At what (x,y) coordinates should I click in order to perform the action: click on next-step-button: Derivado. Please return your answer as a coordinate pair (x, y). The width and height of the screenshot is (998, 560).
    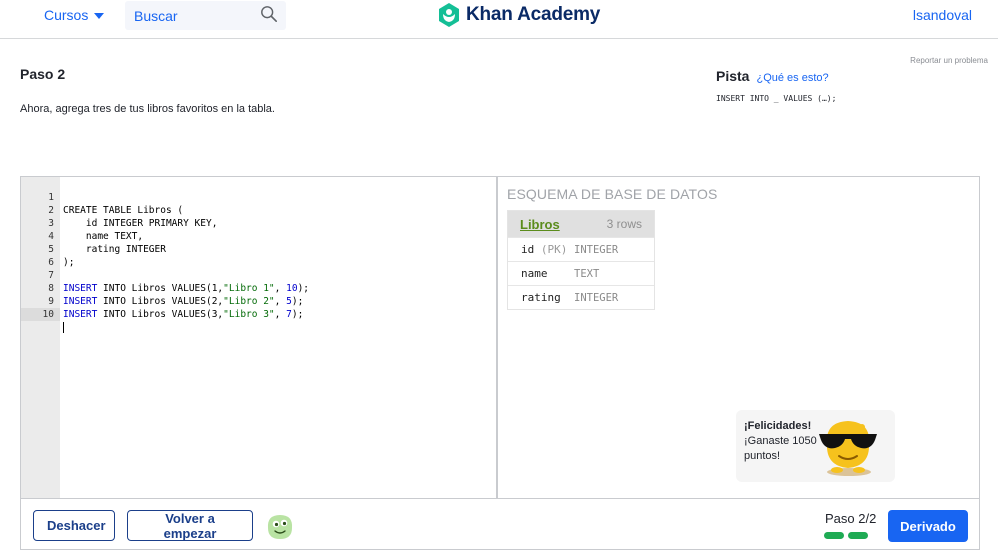
    Looking at the image, I should click on (928, 526).